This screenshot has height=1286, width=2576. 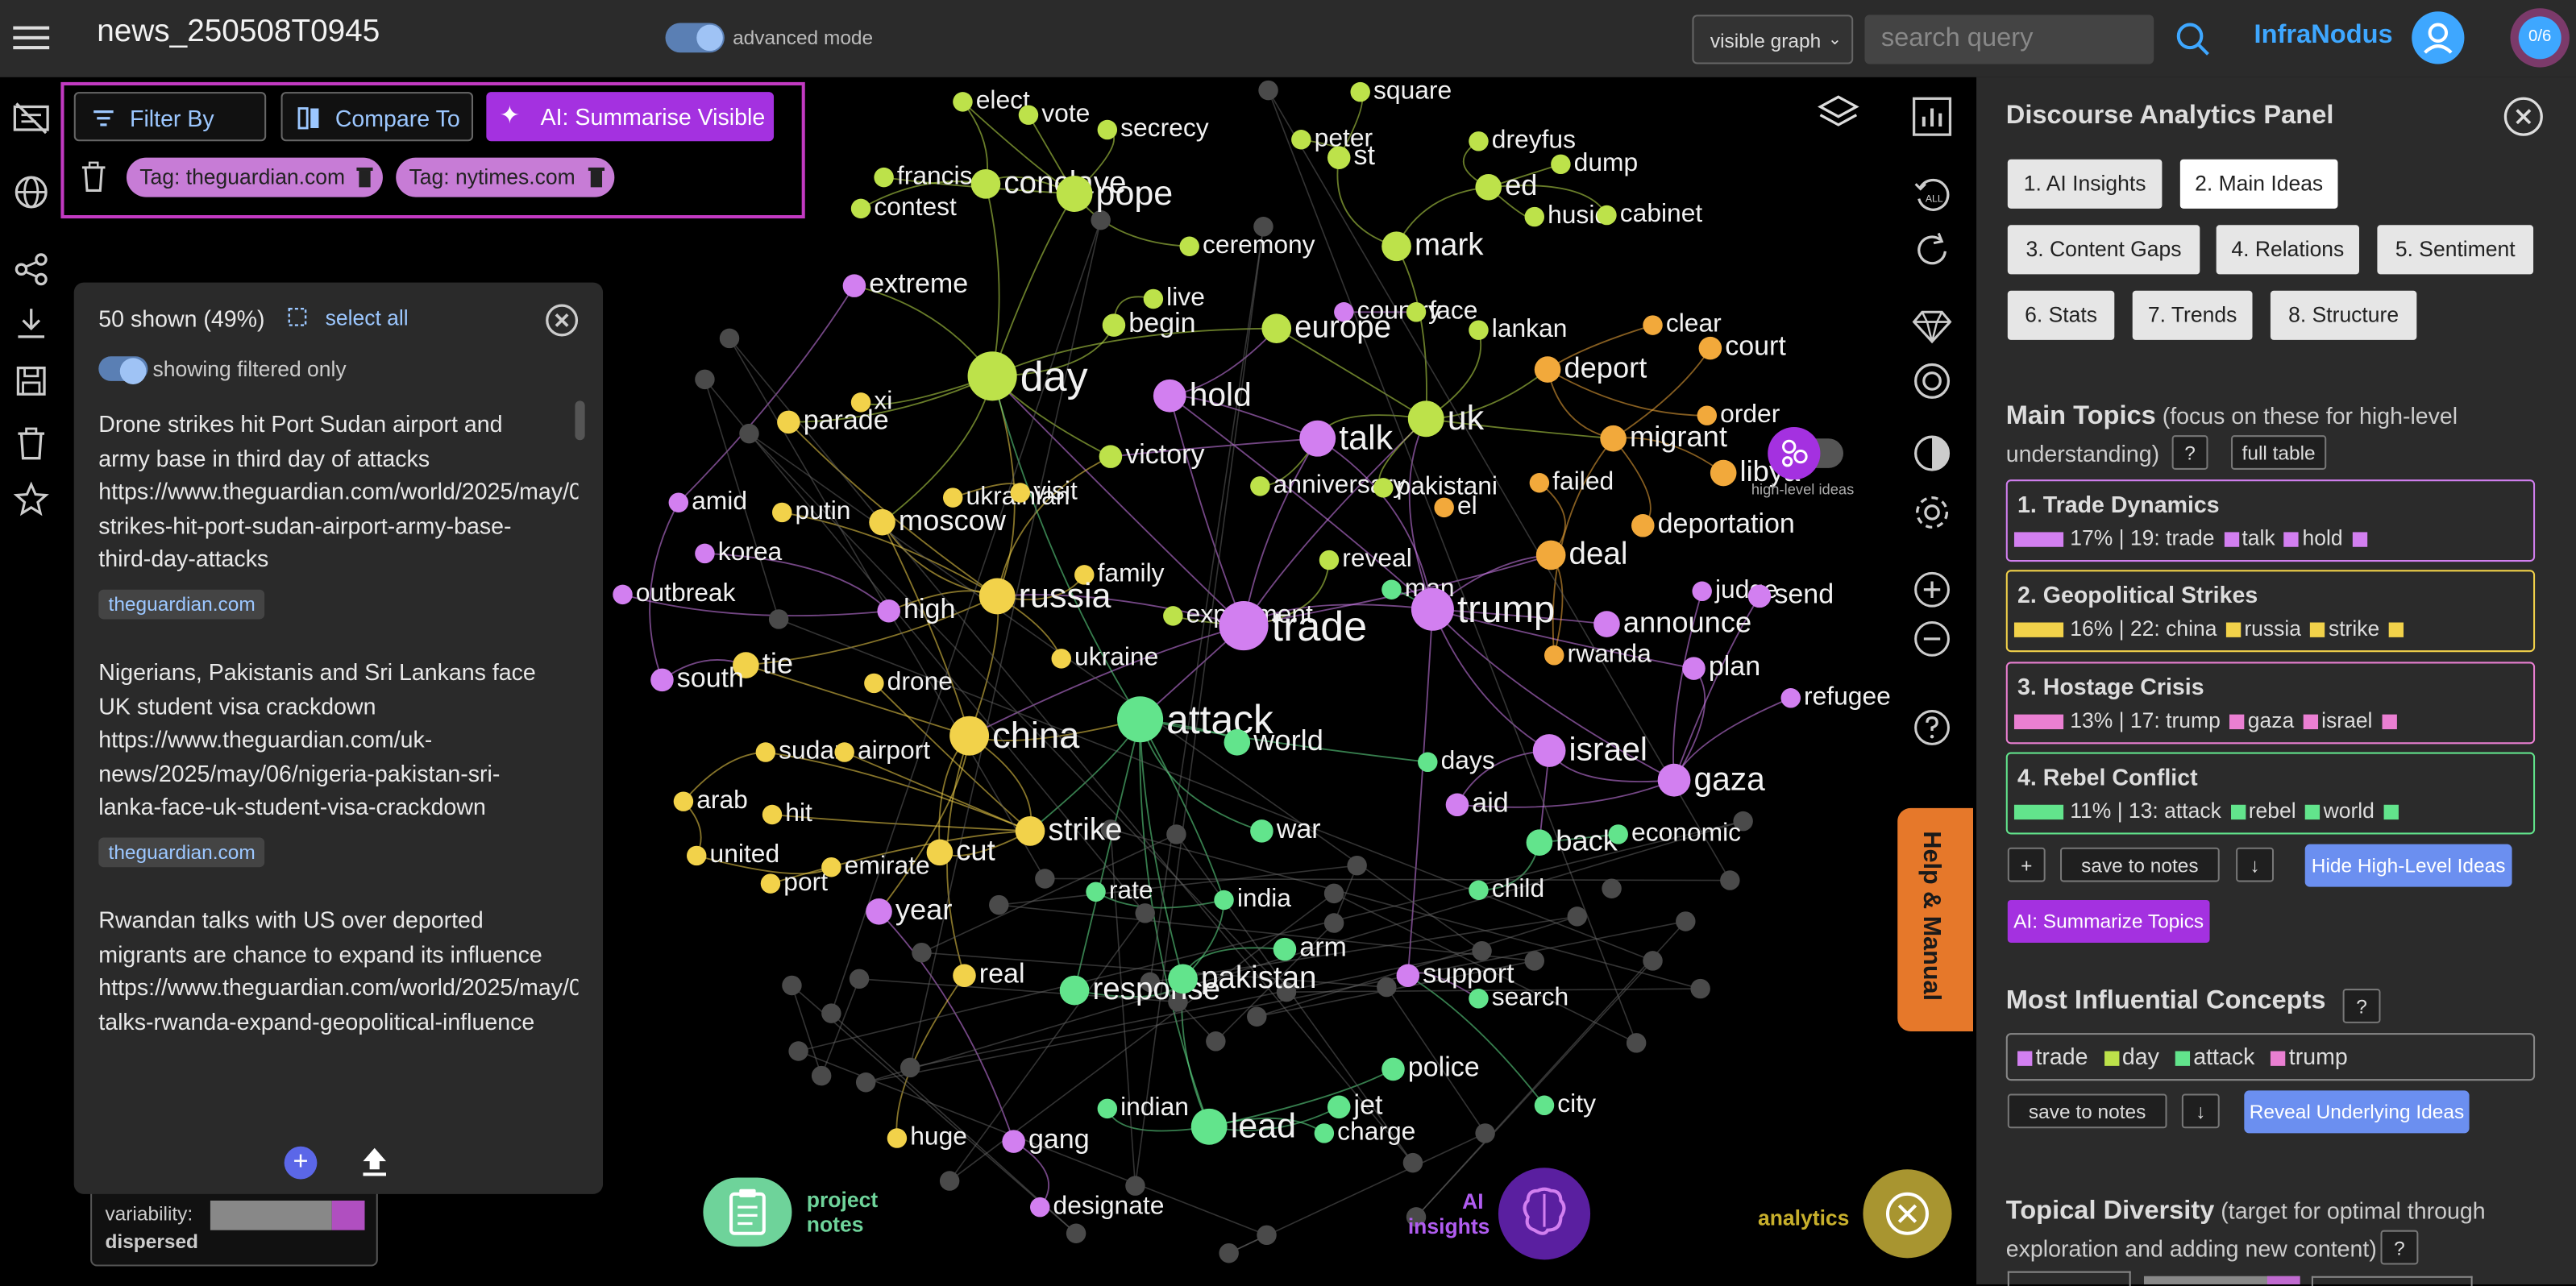 I want to click on graph-node-label: designate, so click(x=1109, y=1204).